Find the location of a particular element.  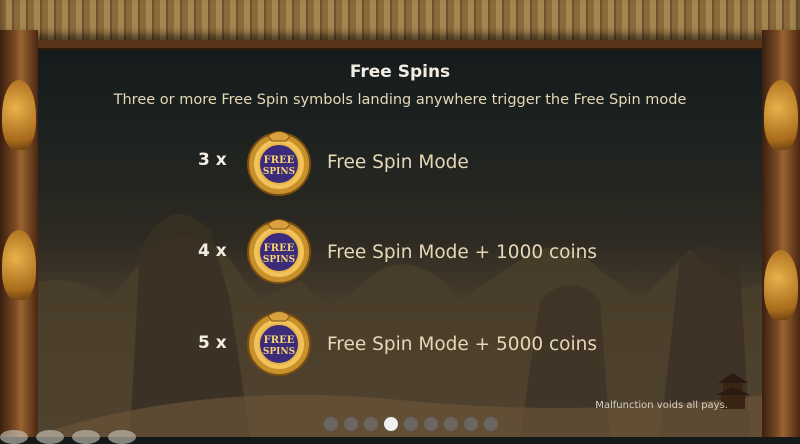

payout-description: Free Spin Mode is located at coordinates (398, 162).